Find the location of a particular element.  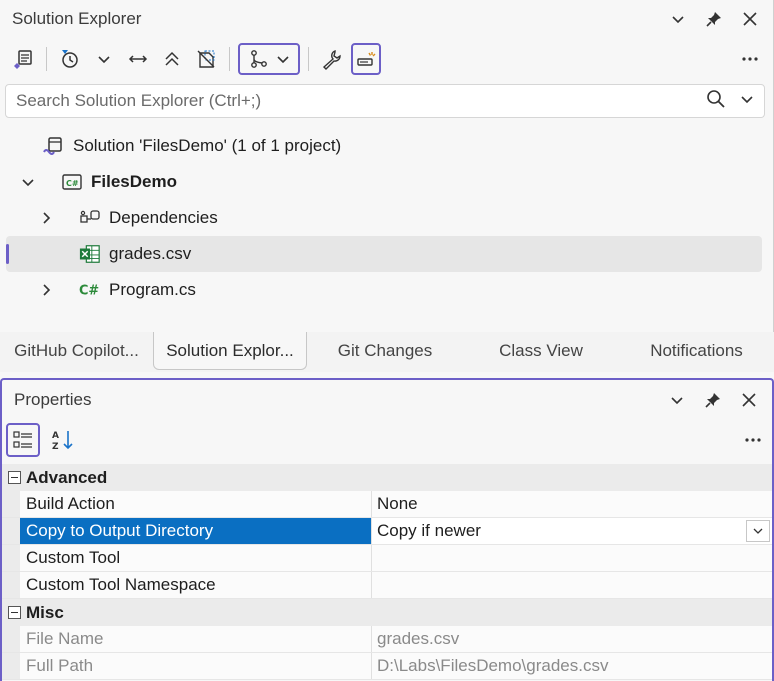

property-name: Build Action is located at coordinates (196, 504).